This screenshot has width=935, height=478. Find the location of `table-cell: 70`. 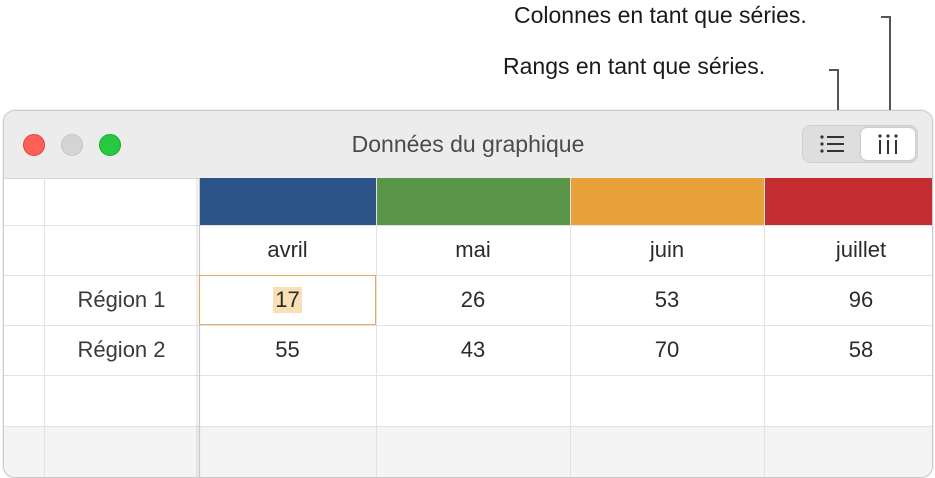

table-cell: 70 is located at coordinates (667, 350).